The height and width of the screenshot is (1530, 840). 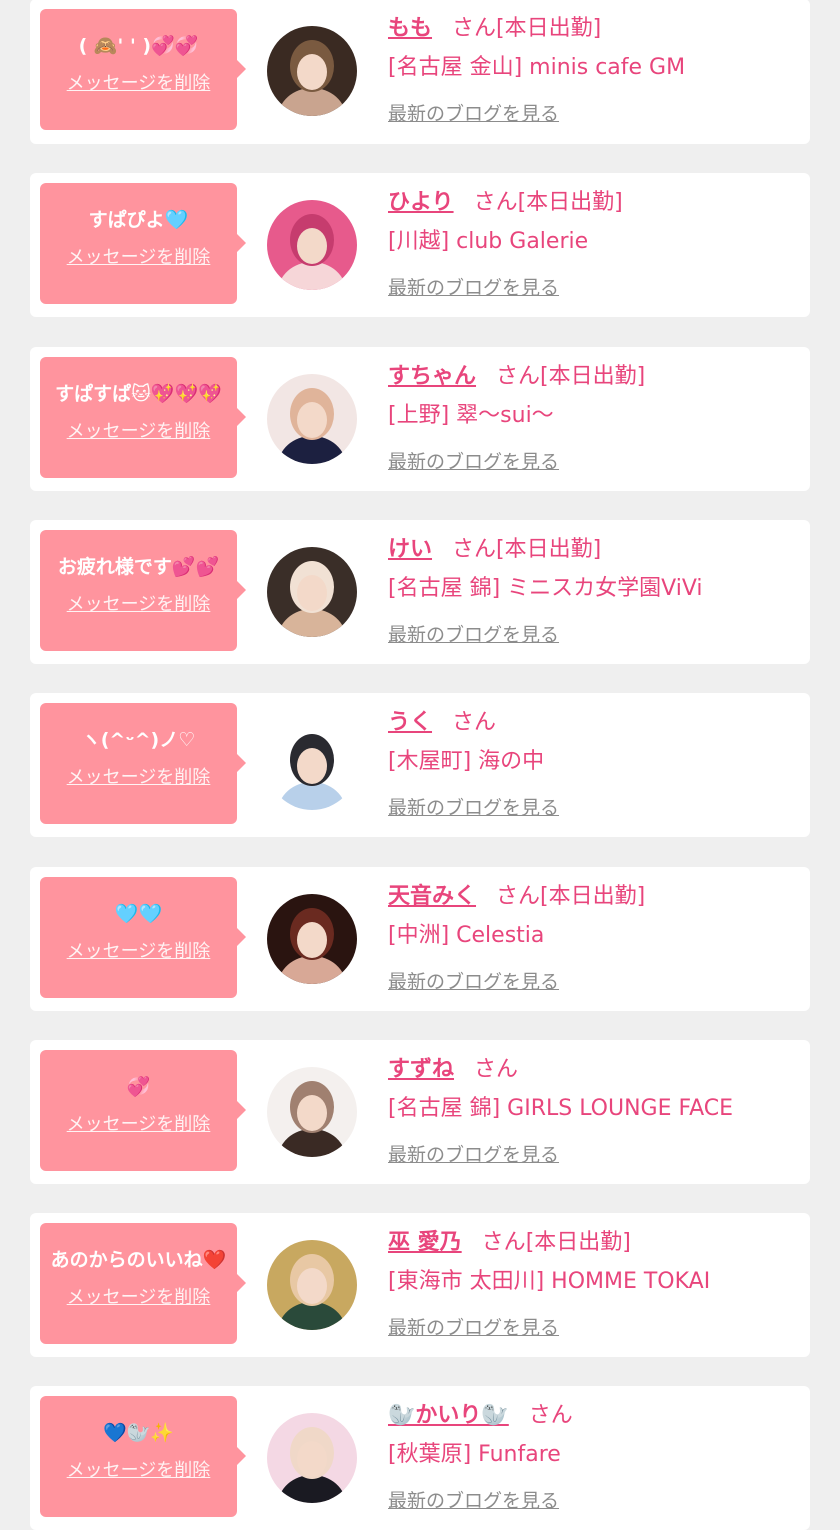 I want to click on shop-info: [名古屋 錦] GIRLS LOUNGE FACE, so click(x=561, y=1108).